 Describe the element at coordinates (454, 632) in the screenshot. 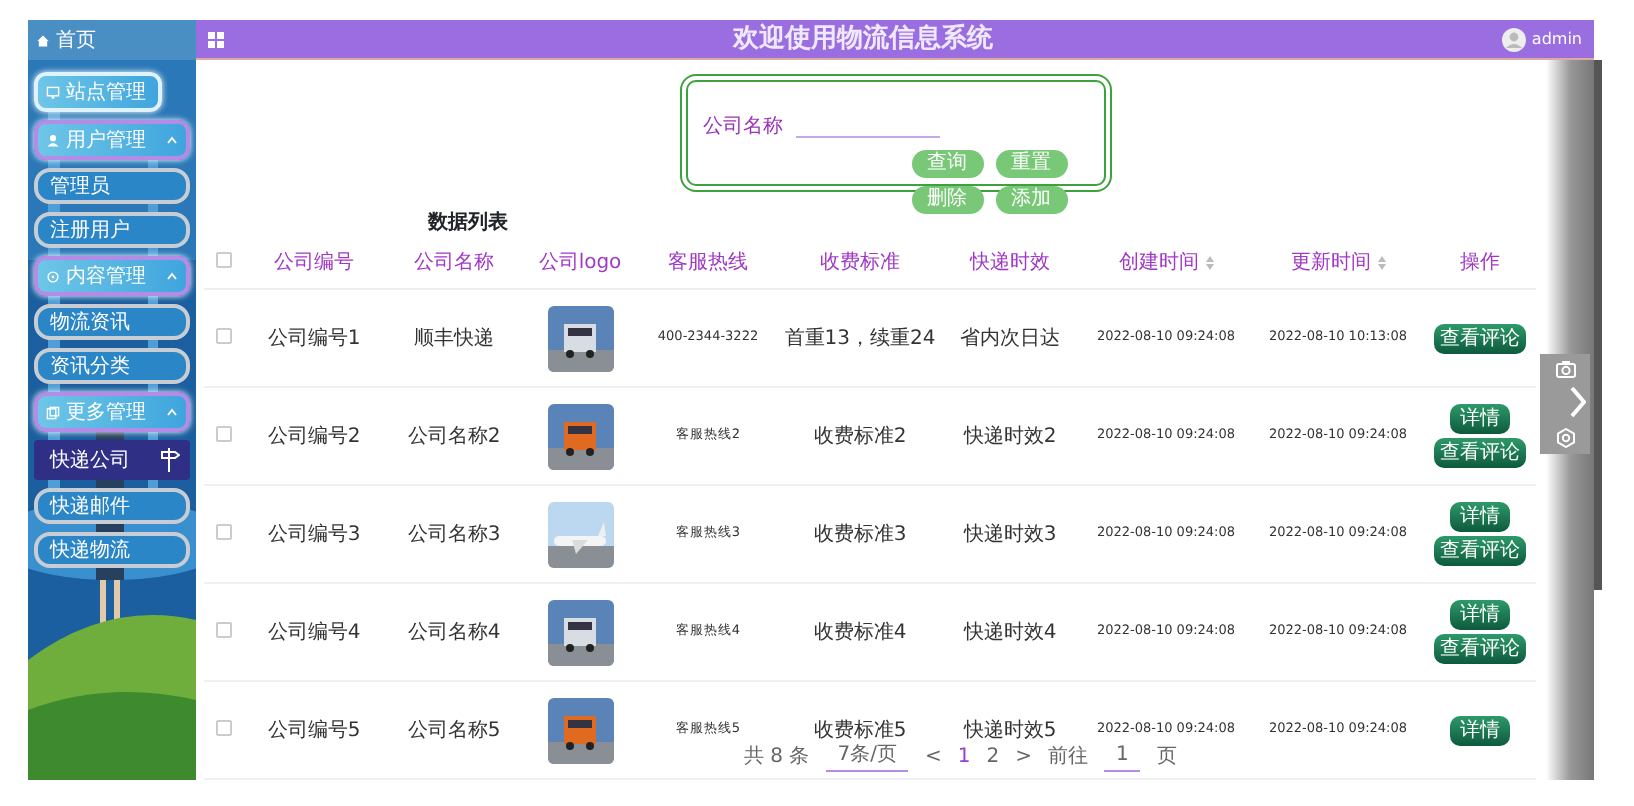

I see `table-cell: 公司名称4` at that location.